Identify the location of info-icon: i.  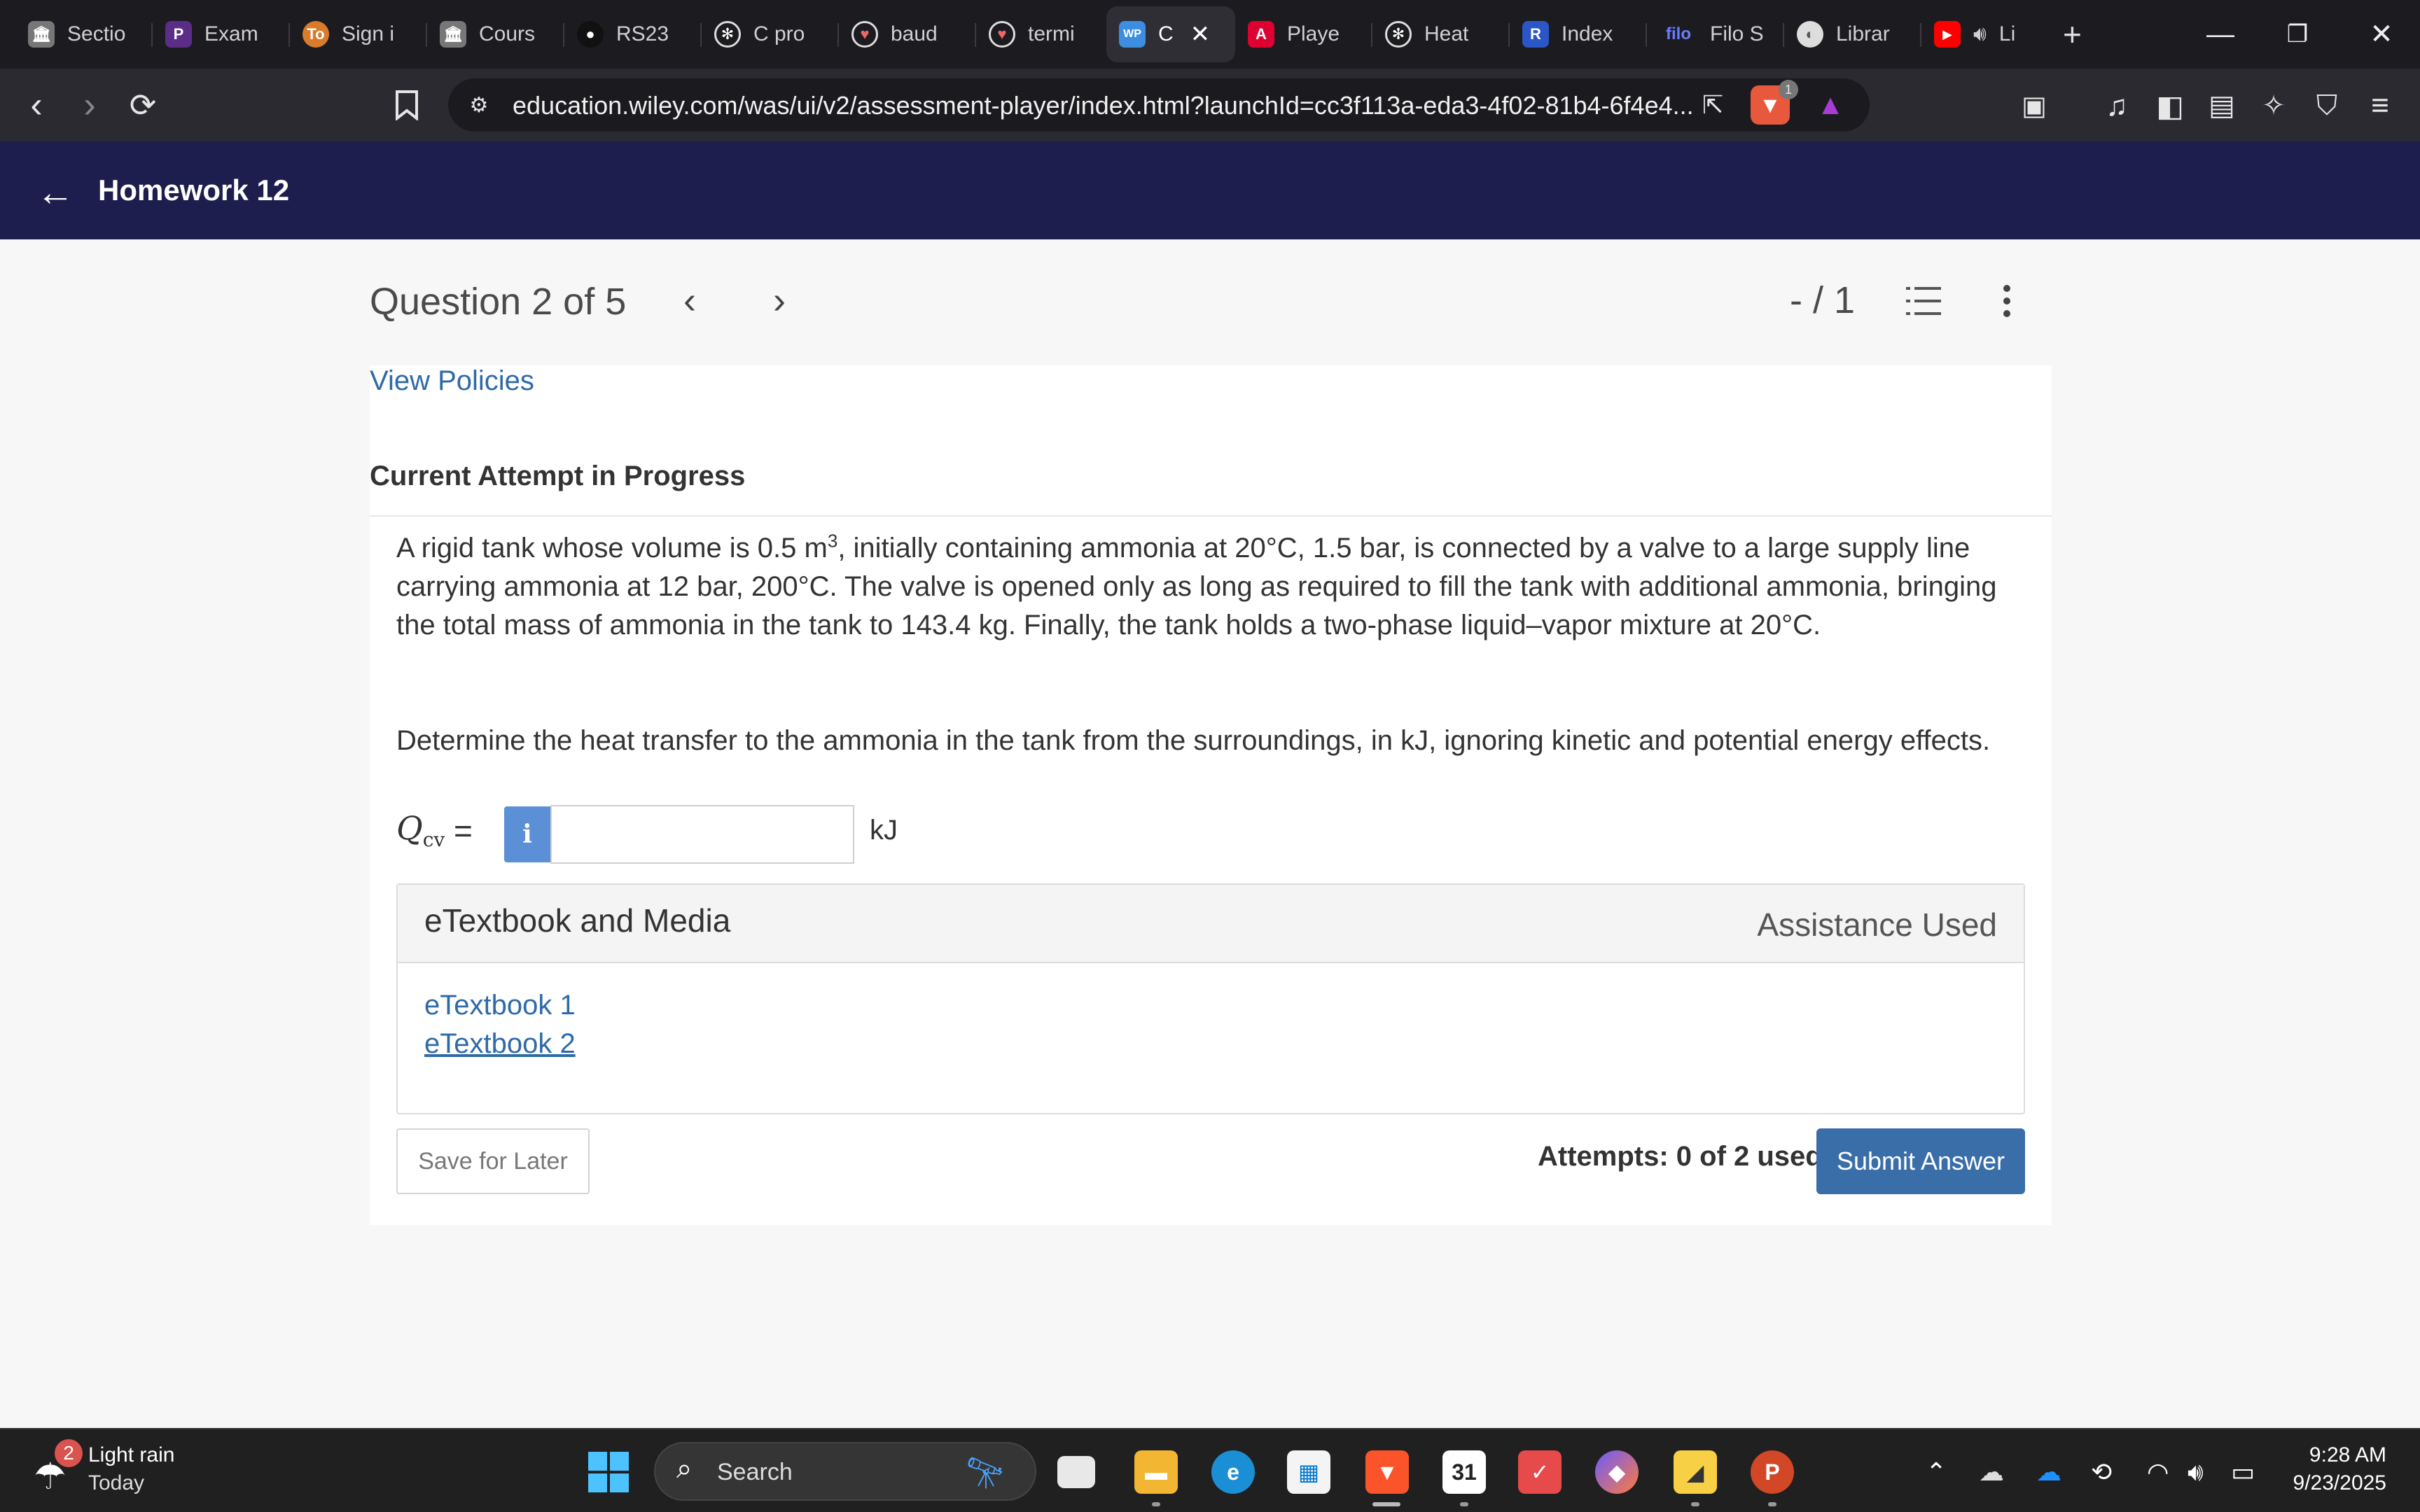
(527, 834).